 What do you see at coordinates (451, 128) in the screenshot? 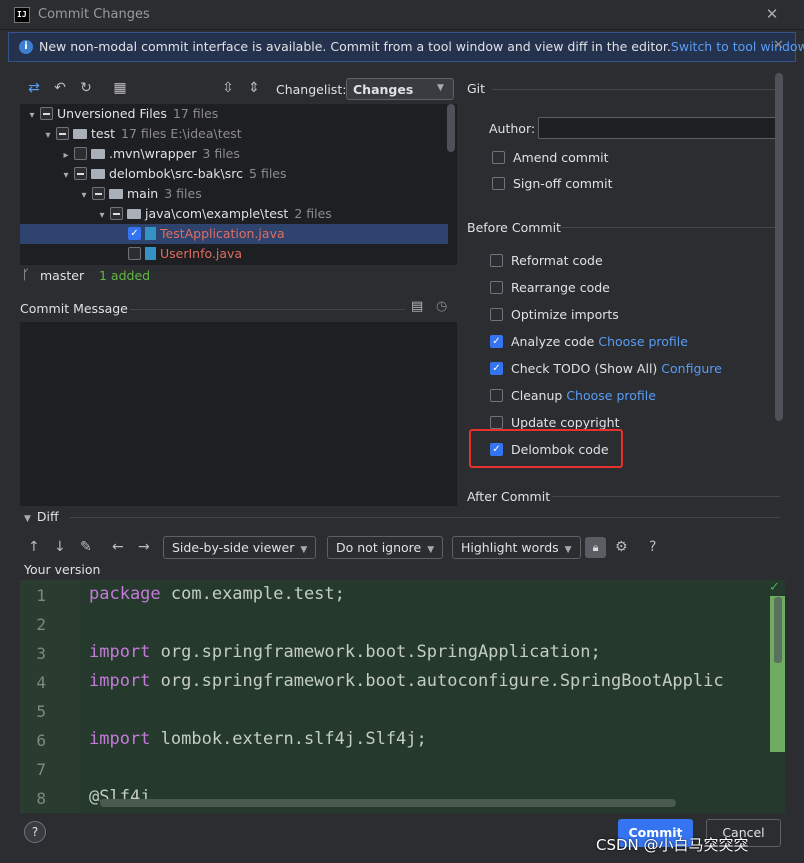
I see `tree-scrollbar` at bounding box center [451, 128].